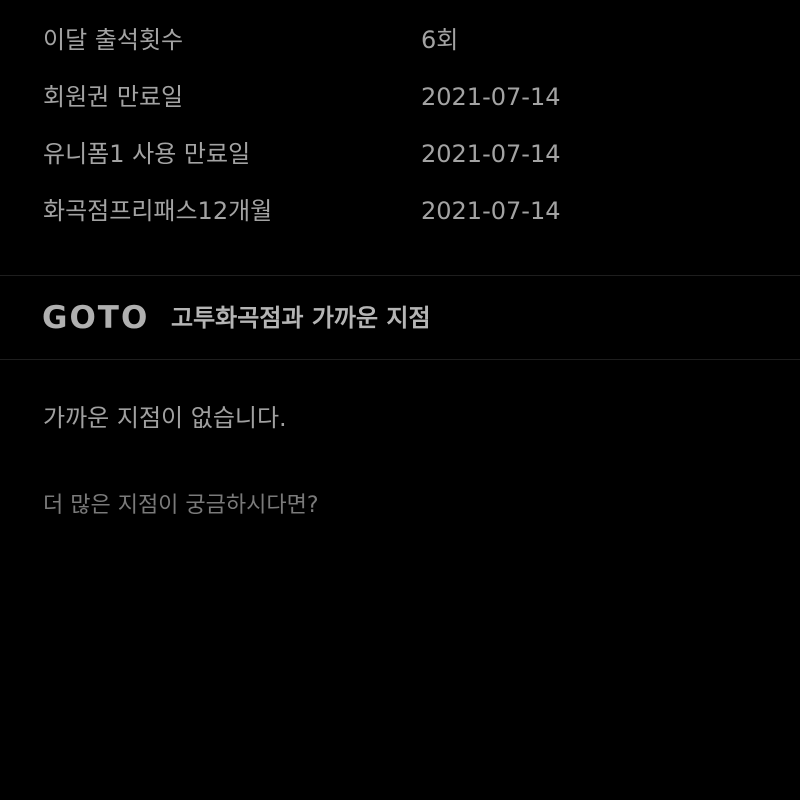 This screenshot has height=800, width=800. What do you see at coordinates (158, 211) in the screenshot?
I see `freepass-expiry-label: 화곡점프리패스12개월` at bounding box center [158, 211].